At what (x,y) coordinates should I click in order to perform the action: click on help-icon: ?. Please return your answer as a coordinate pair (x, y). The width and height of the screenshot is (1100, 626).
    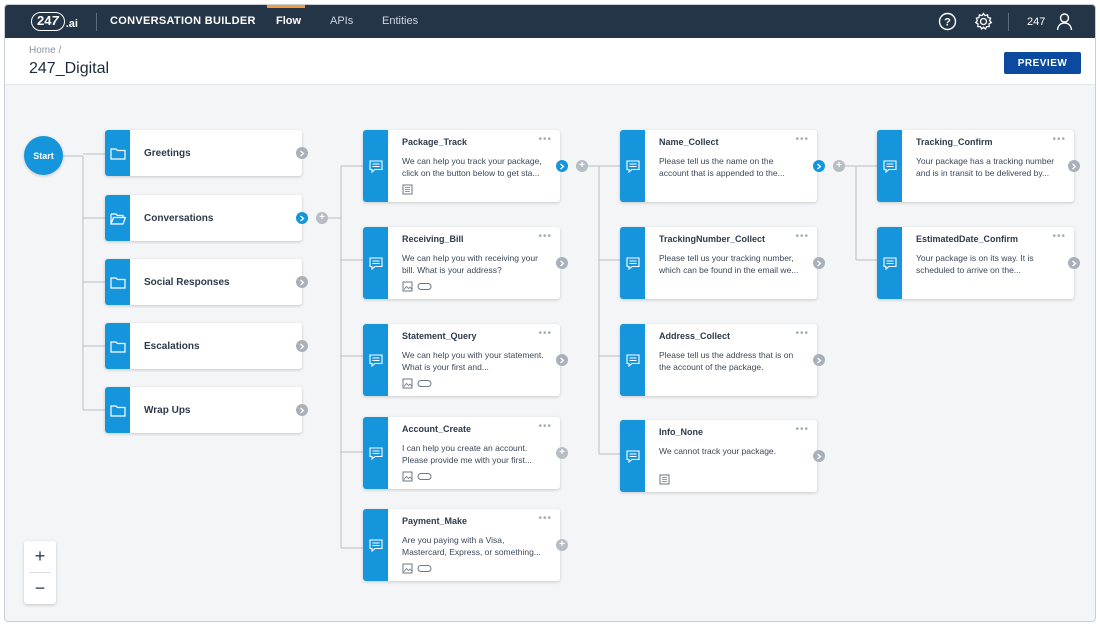
    Looking at the image, I should click on (947, 21).